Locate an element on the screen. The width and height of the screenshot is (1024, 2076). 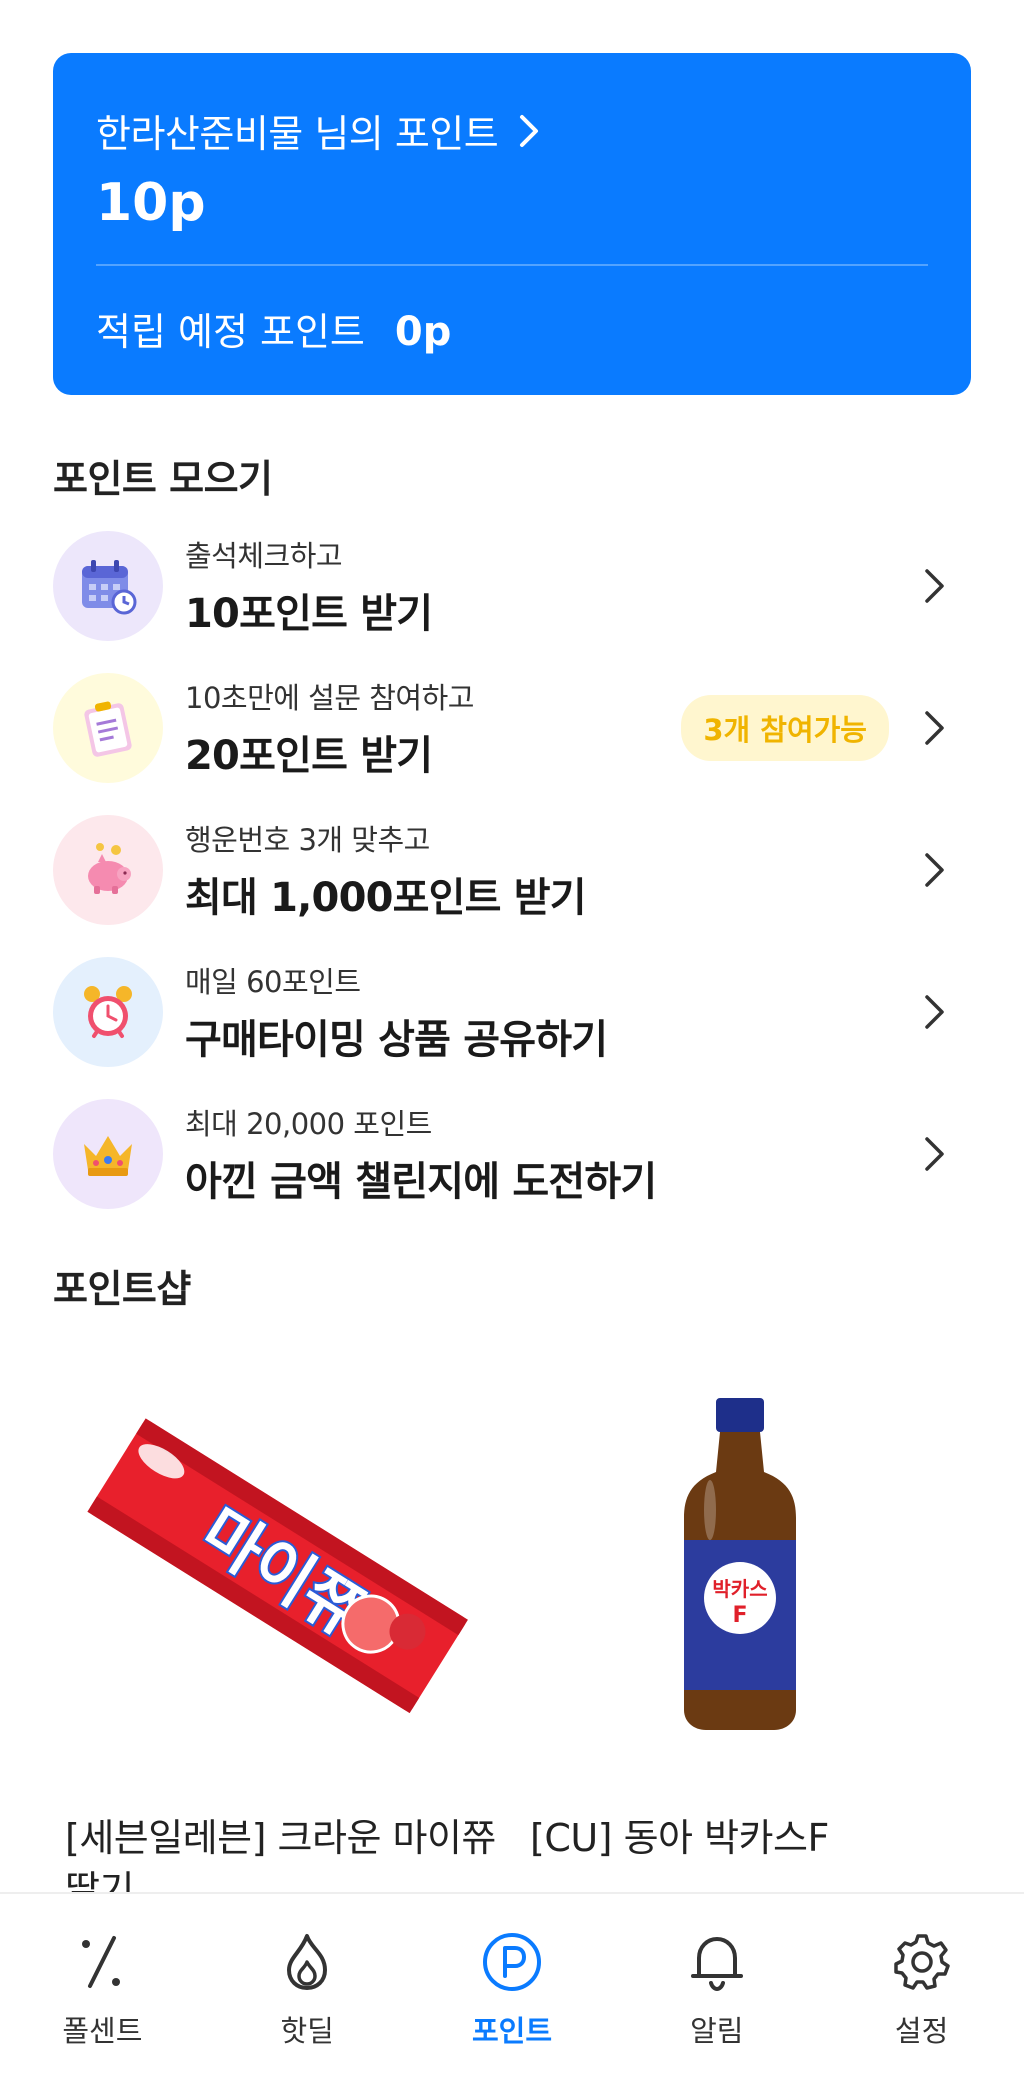
mission-sub-text: 매일 60포인트 is located at coordinates (273, 982).